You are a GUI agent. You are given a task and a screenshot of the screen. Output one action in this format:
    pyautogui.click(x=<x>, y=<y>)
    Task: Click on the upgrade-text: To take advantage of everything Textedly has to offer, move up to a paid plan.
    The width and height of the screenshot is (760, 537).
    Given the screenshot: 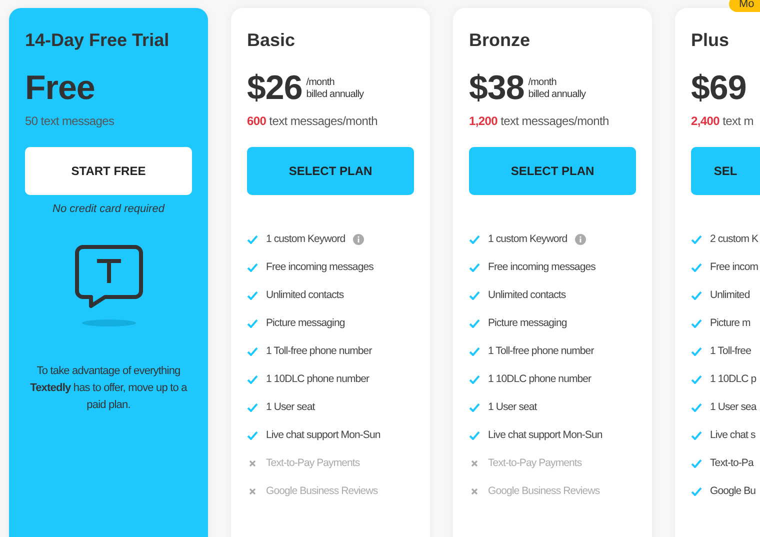 What is the action you would take?
    pyautogui.click(x=108, y=388)
    